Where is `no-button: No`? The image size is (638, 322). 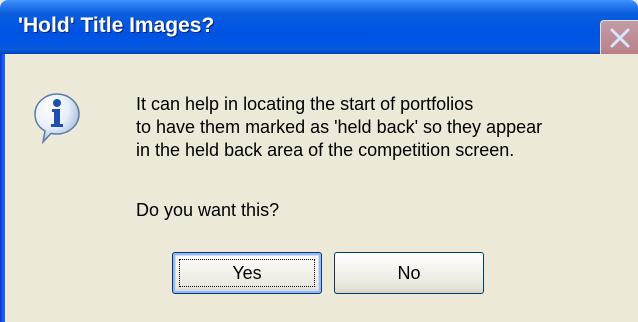 no-button: No is located at coordinates (409, 273).